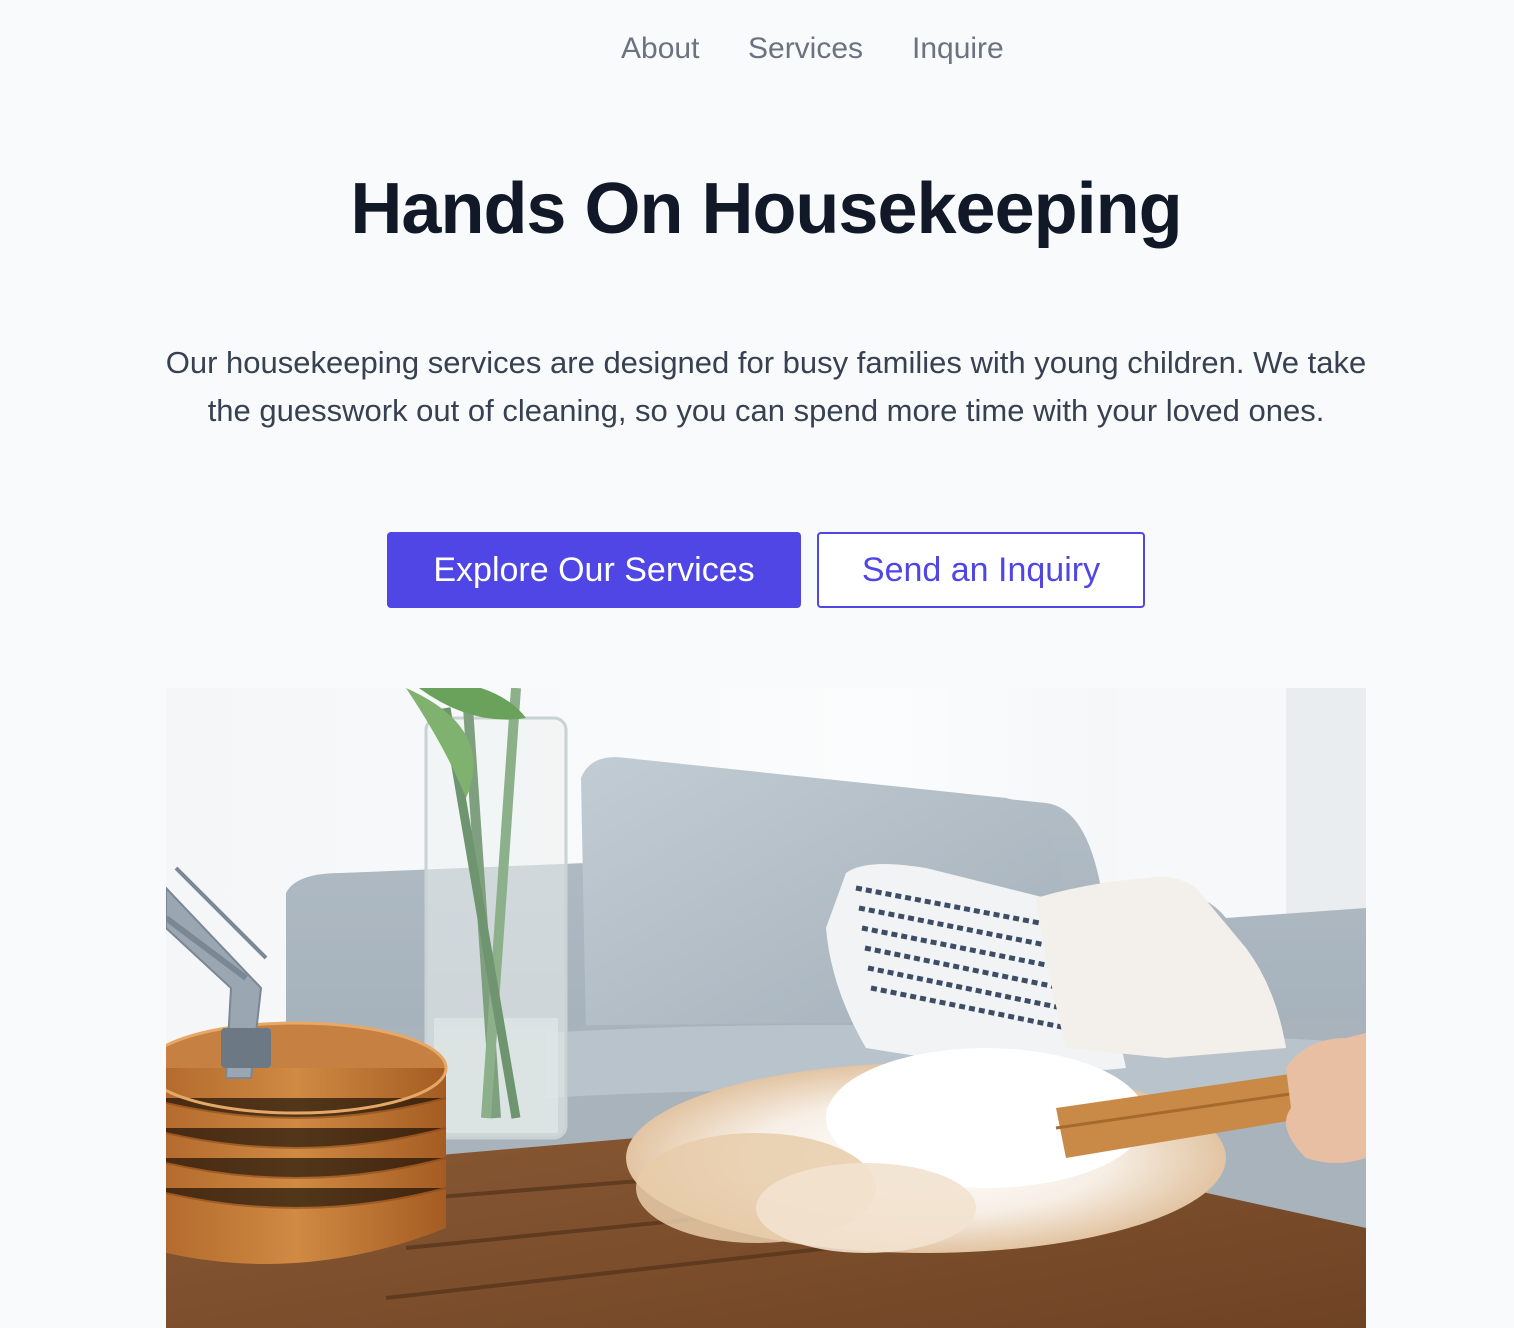  I want to click on top-navigation: About Services Inquire, so click(757, 49).